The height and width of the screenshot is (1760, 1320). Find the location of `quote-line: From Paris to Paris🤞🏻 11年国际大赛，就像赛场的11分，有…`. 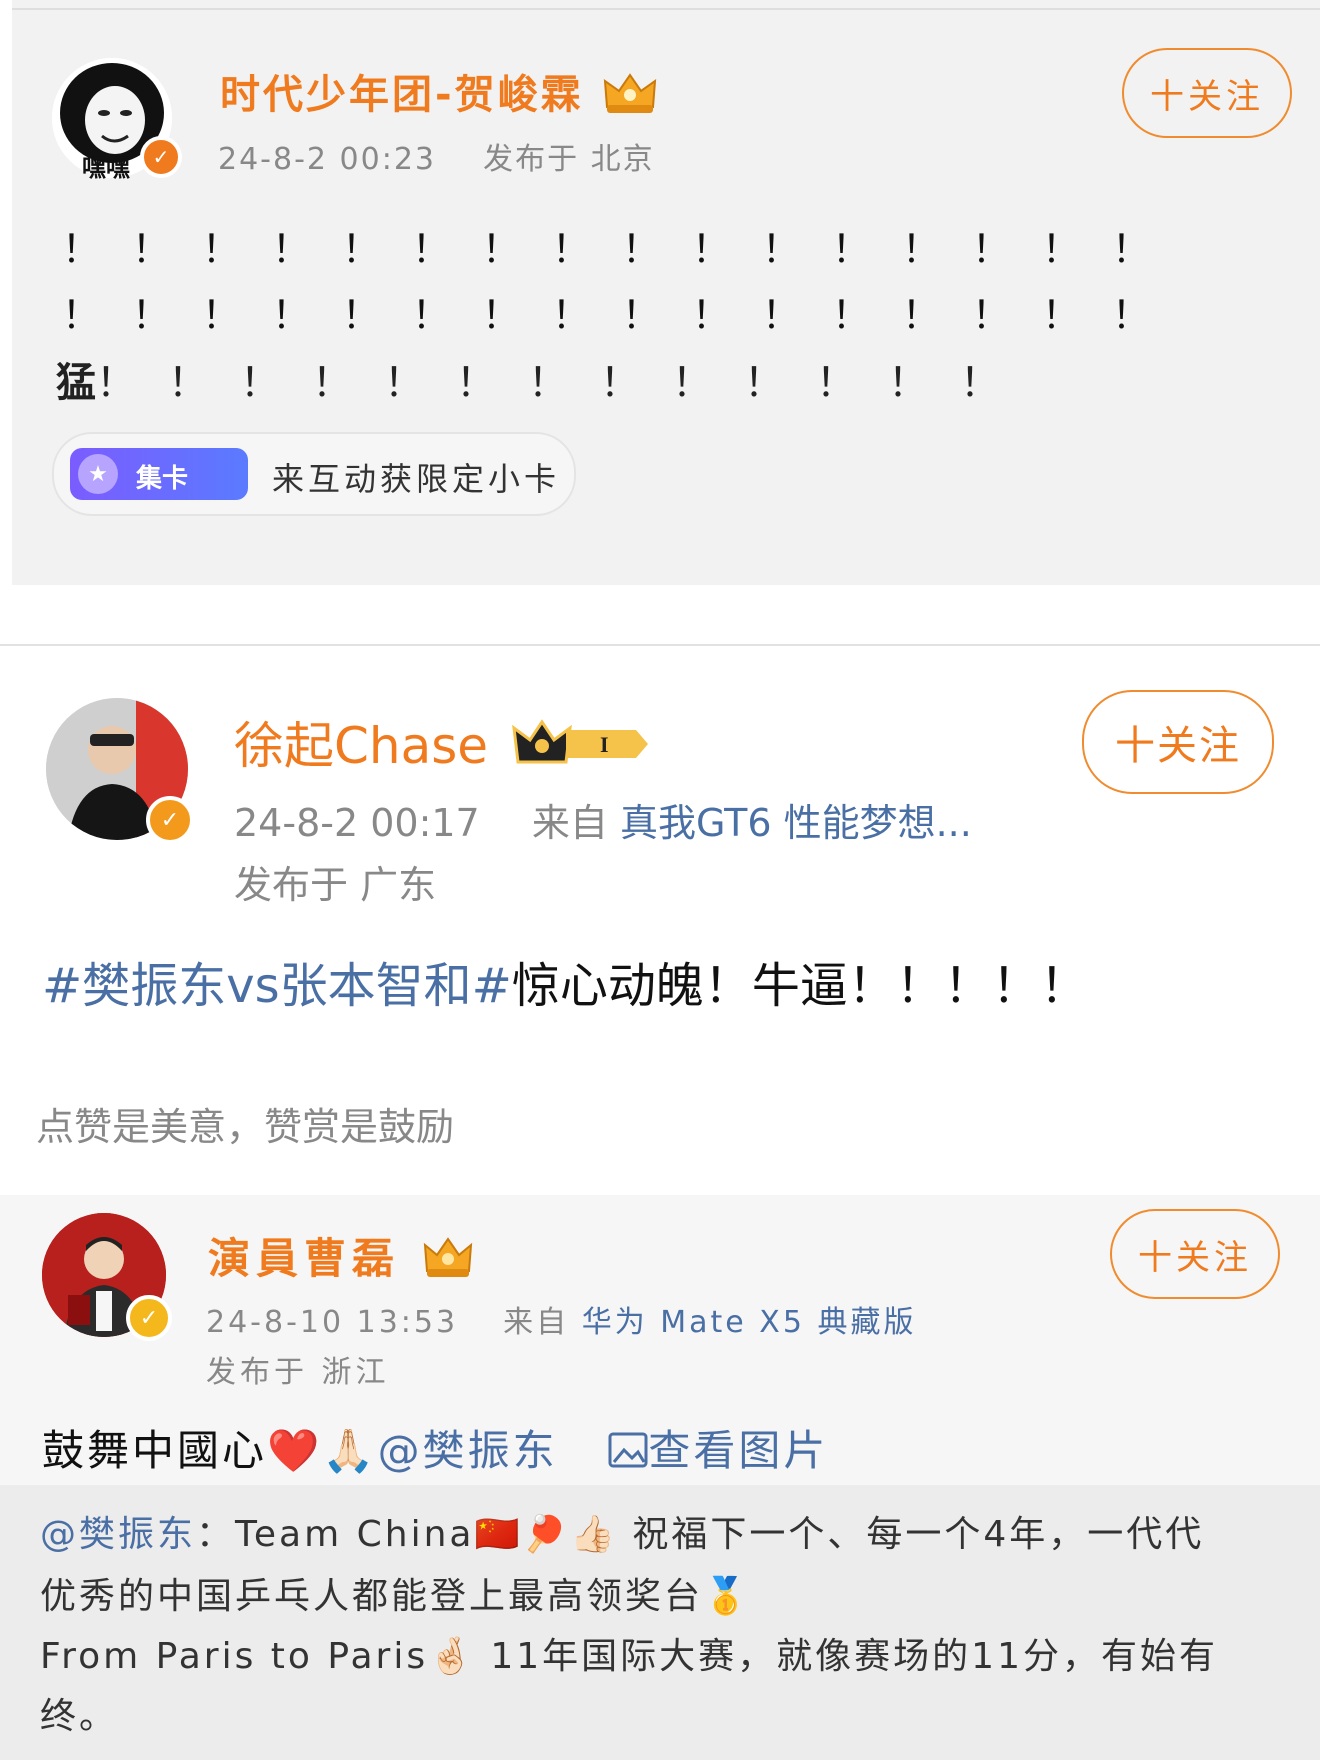

quote-line: From Paris to Paris🤞🏻 11年国际大赛，就像赛场的11分，有… is located at coordinates (629, 1656).